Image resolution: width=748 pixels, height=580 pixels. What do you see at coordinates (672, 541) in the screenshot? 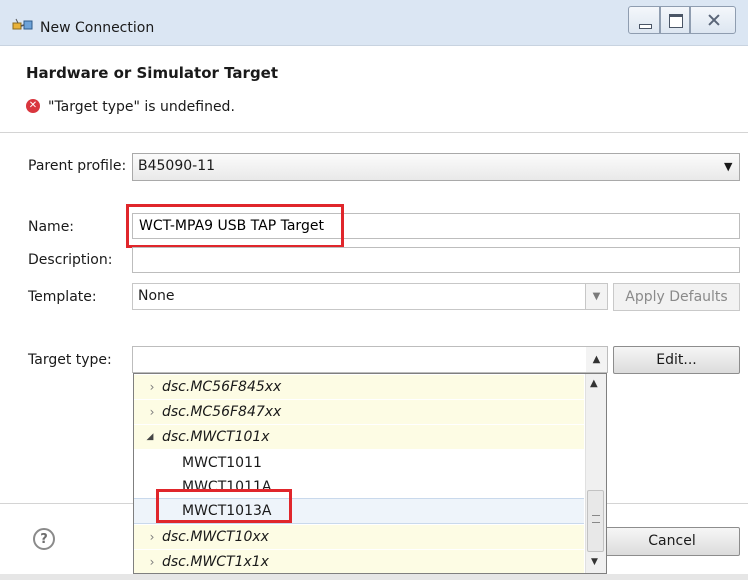
I see `cancel-button: Cancel` at bounding box center [672, 541].